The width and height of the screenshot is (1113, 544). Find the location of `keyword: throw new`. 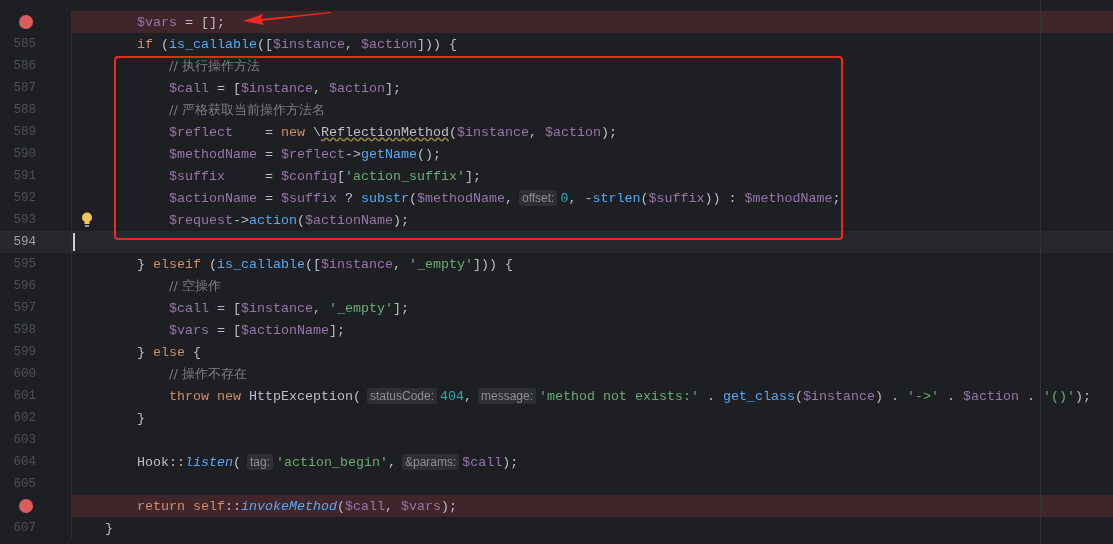

keyword: throw new is located at coordinates (205, 396).